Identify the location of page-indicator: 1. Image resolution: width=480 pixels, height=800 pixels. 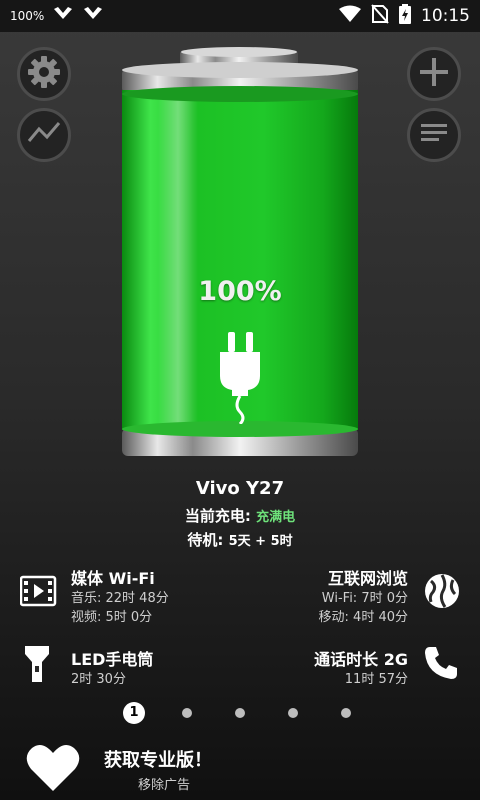
(240, 713).